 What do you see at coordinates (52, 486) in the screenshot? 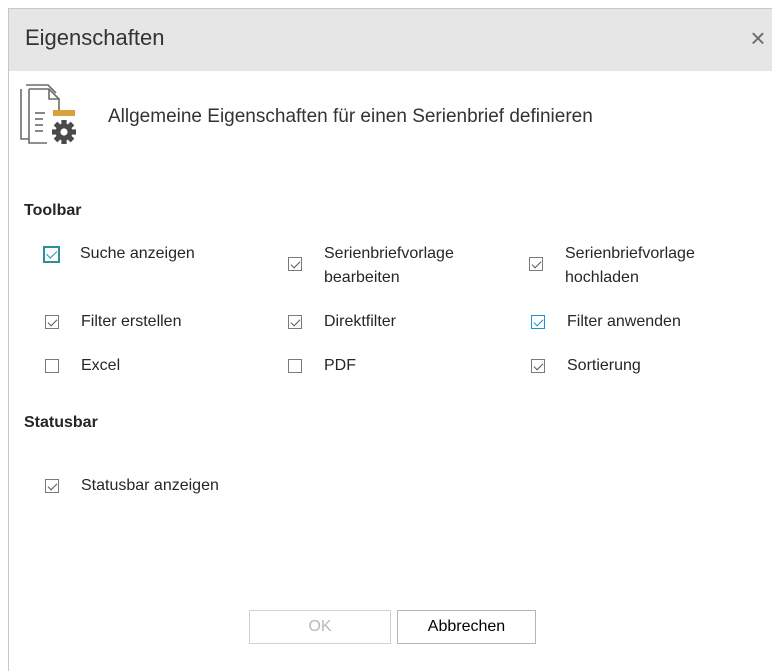
I see `checkbox-statusbar-anzeigen` at bounding box center [52, 486].